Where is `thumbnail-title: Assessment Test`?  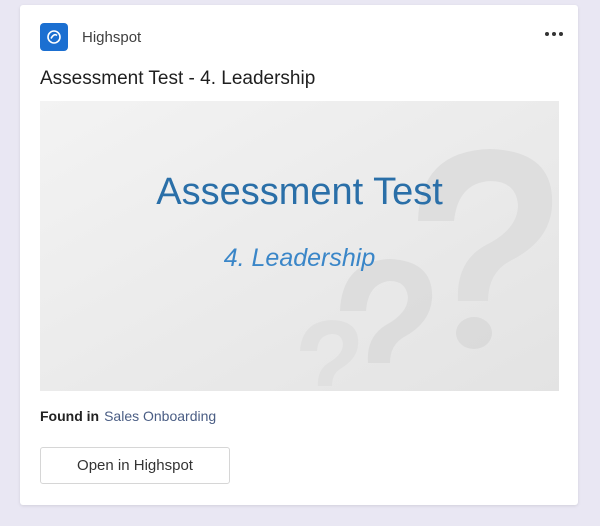
thumbnail-title: Assessment Test is located at coordinates (299, 192).